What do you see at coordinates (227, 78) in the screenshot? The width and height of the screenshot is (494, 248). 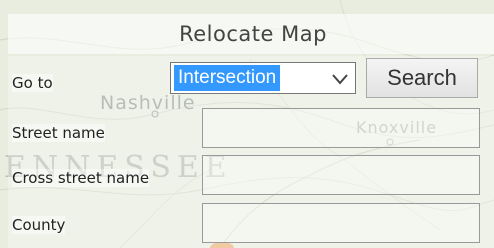 I see `goto-select-value: Intersection` at bounding box center [227, 78].